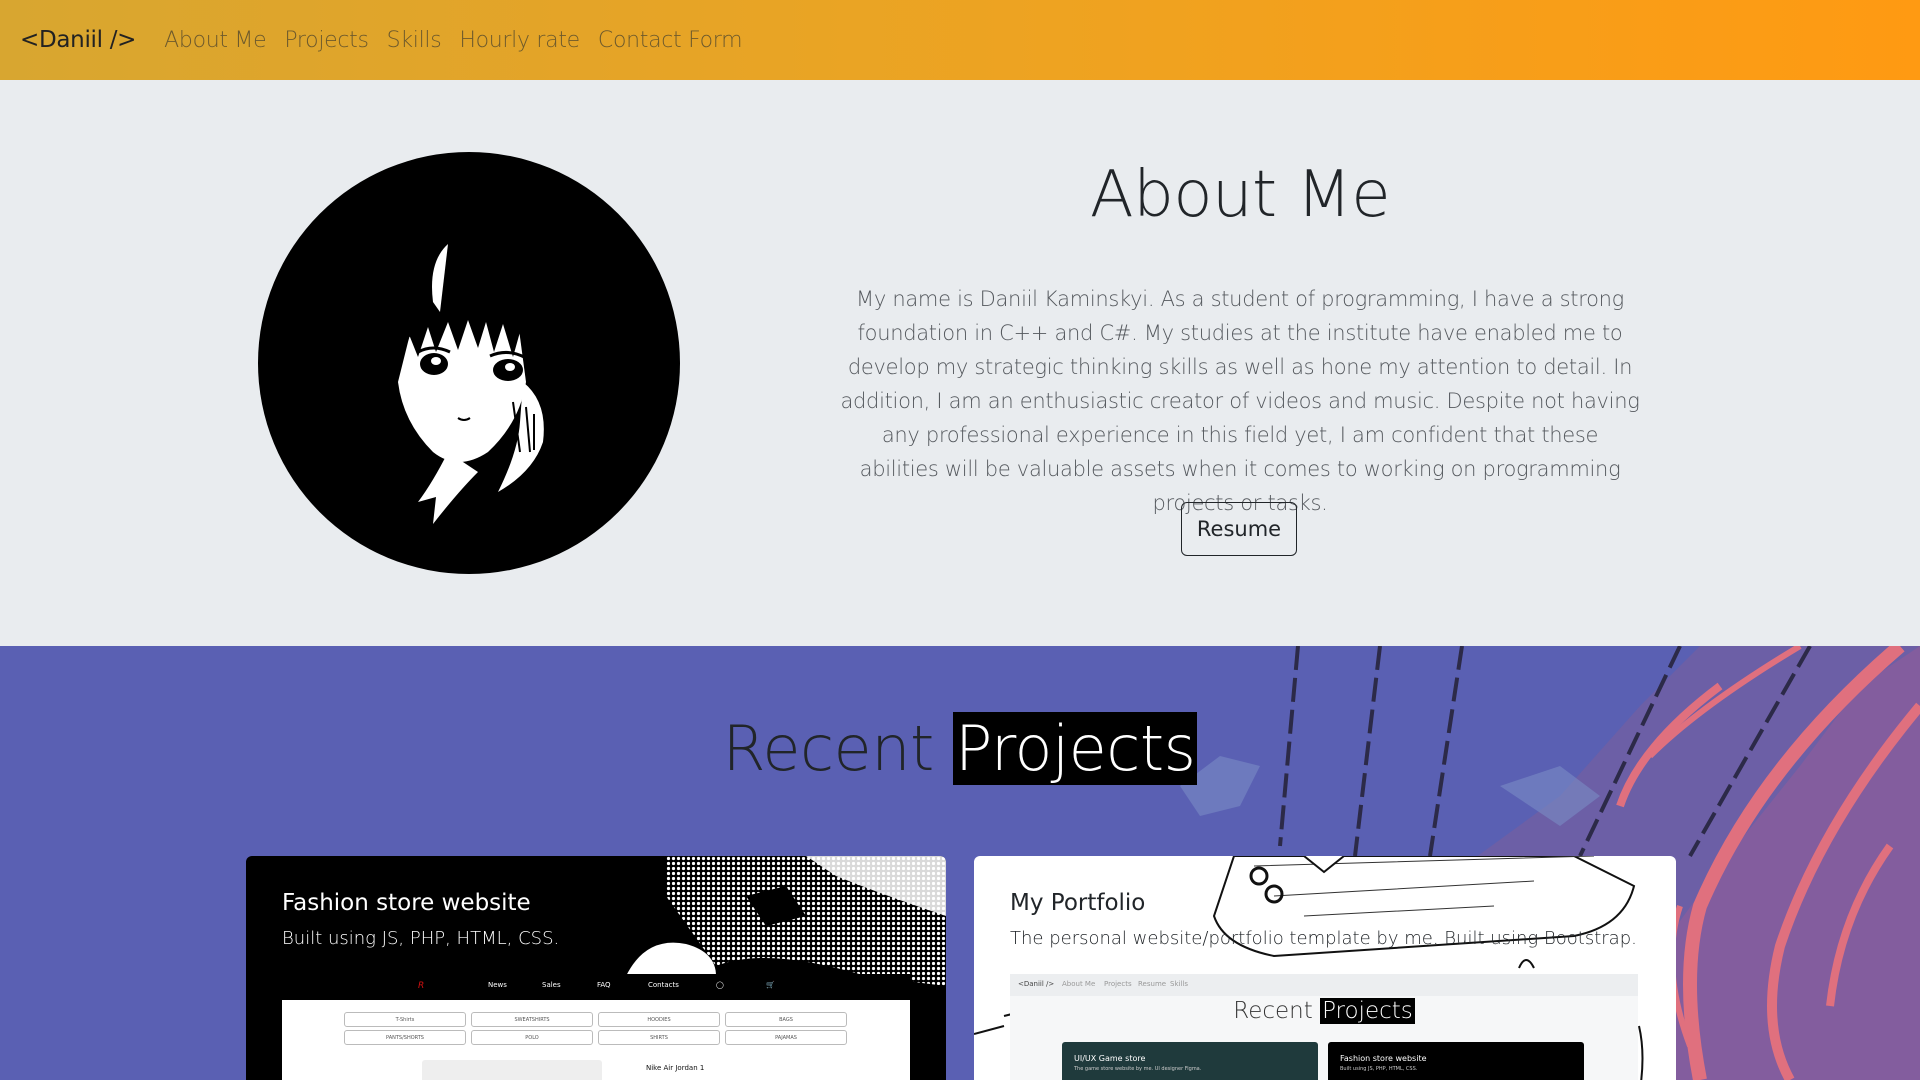 This screenshot has width=1920, height=1080. Describe the element at coordinates (469, 363) in the screenshot. I see `avatar` at that location.